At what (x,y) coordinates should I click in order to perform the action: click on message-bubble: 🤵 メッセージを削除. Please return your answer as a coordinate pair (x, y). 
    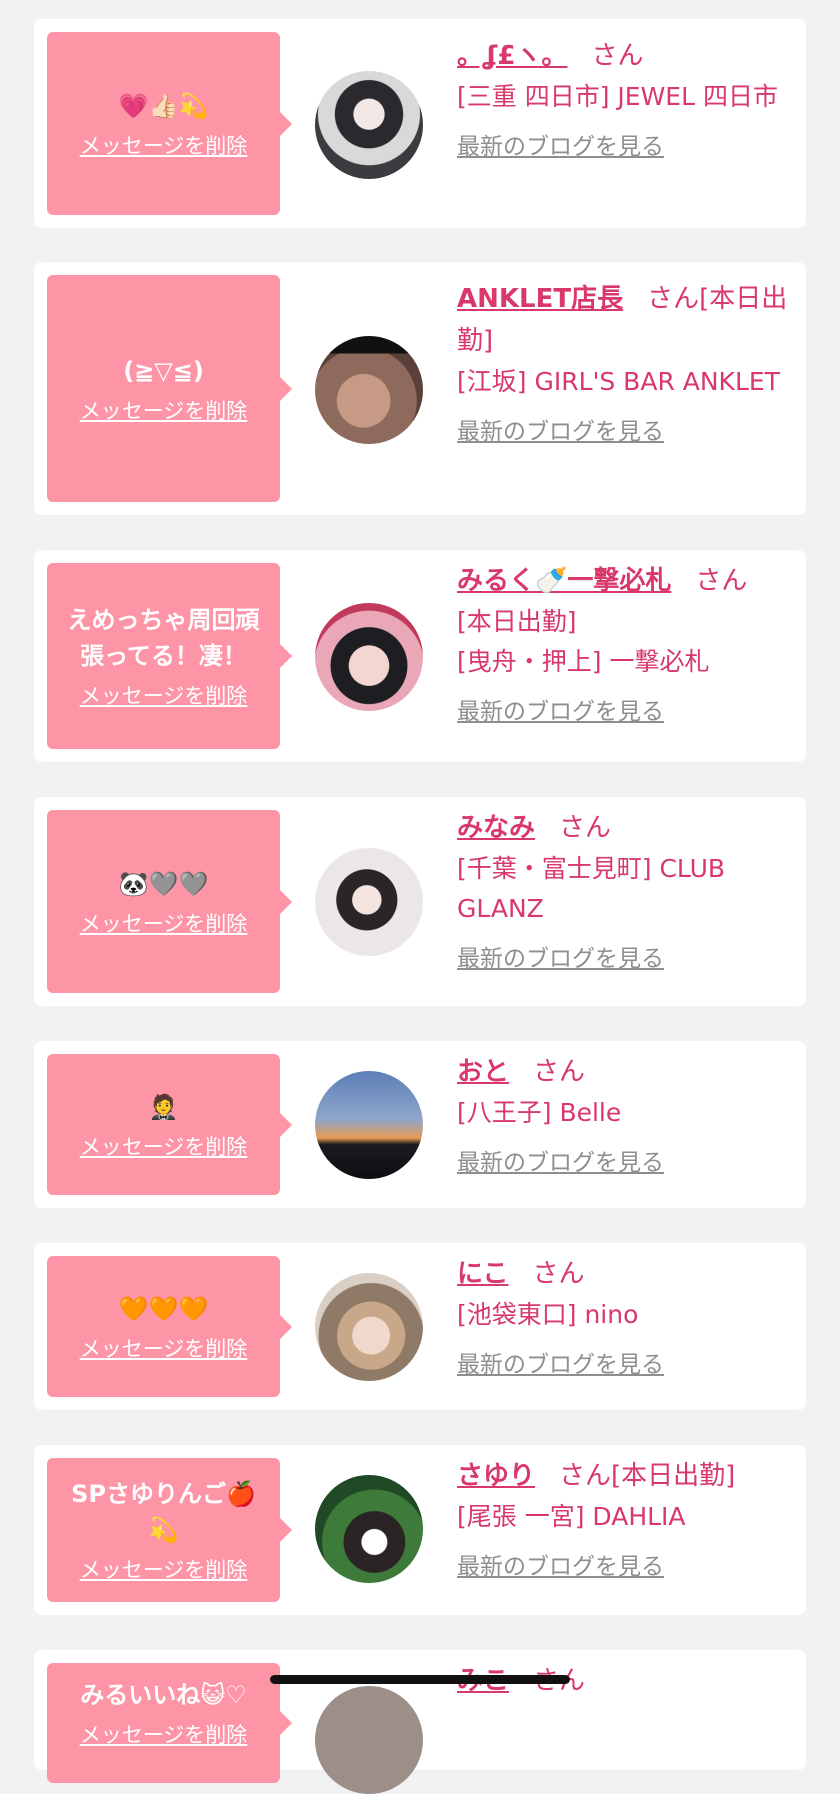
    Looking at the image, I should click on (169, 1124).